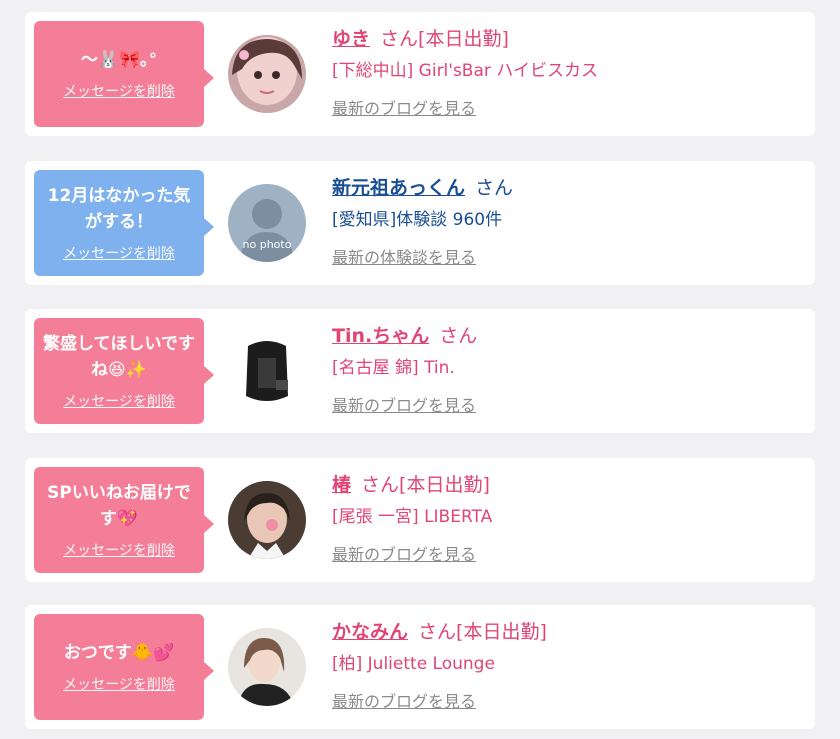  I want to click on avatar: no photo, so click(267, 223).